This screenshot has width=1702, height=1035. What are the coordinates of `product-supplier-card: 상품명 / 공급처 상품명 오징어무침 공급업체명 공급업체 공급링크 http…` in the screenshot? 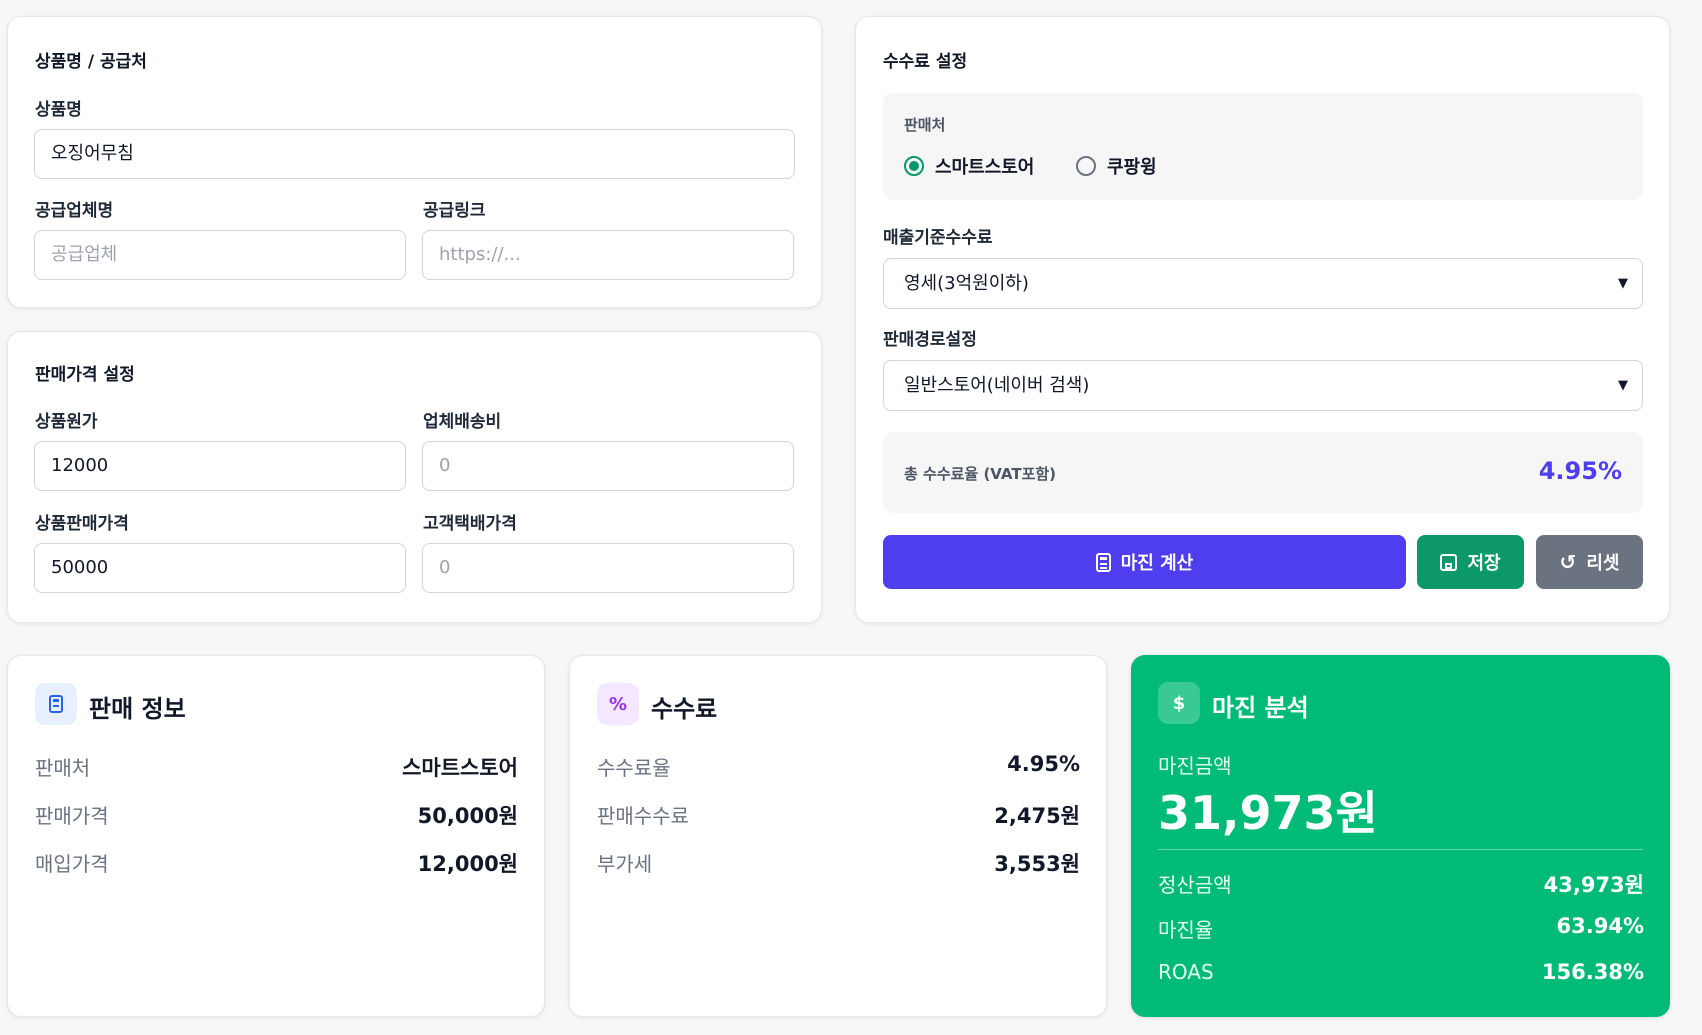 It's located at (414, 162).